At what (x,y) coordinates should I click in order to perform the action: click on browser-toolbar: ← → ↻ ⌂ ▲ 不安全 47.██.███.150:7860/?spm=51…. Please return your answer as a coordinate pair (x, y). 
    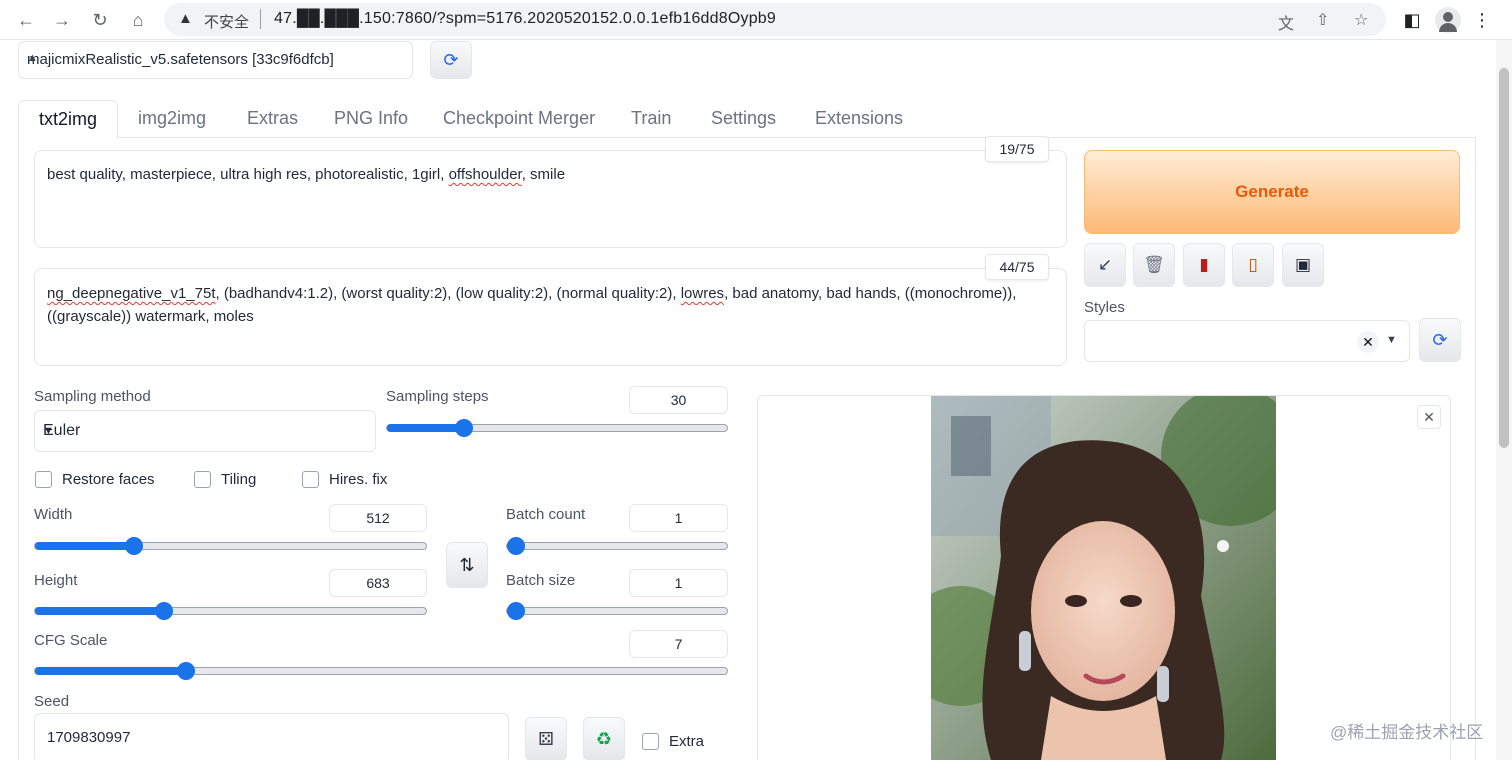
    Looking at the image, I should click on (756, 20).